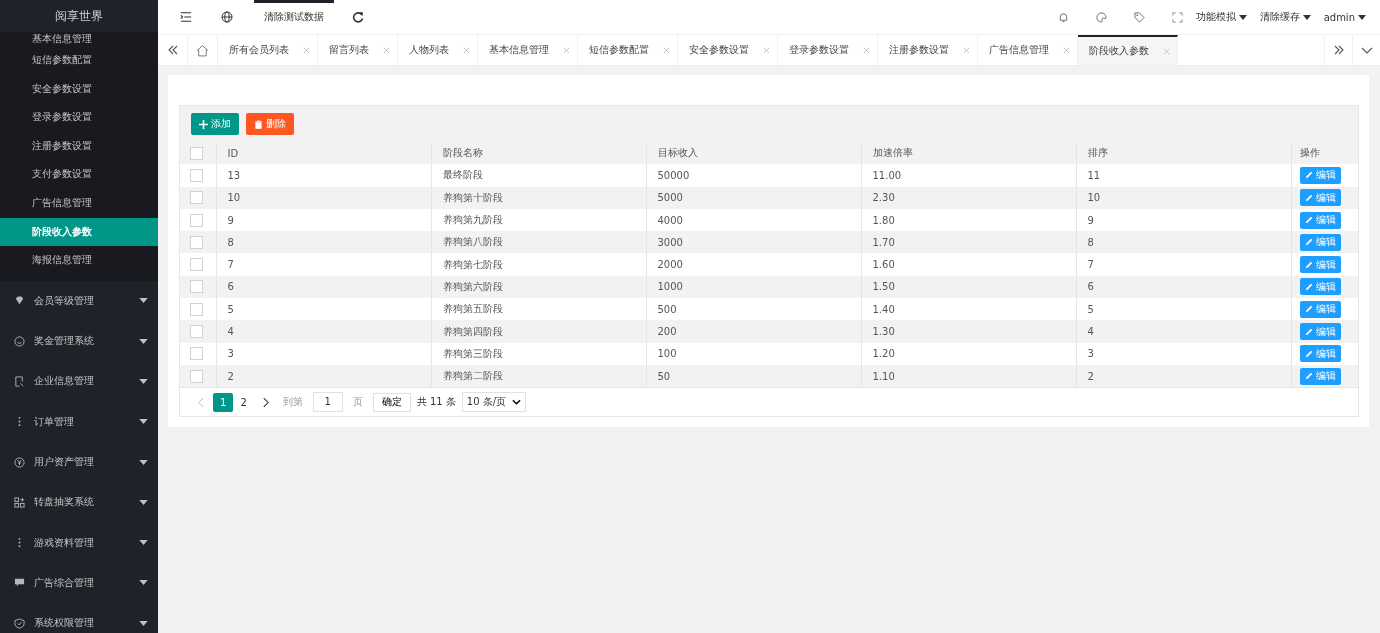 The width and height of the screenshot is (1380, 633). Describe the element at coordinates (883, 309) in the screenshot. I see `table-cell: 1.40` at that location.